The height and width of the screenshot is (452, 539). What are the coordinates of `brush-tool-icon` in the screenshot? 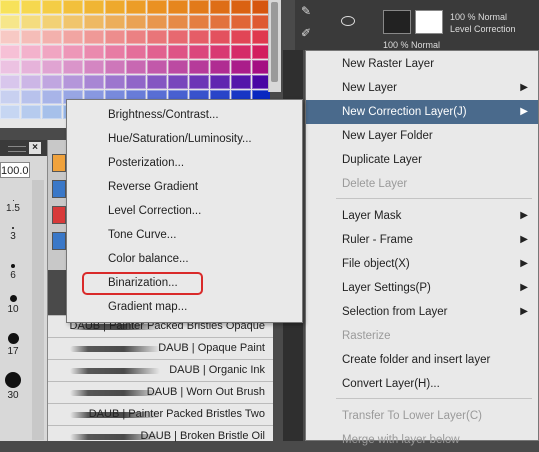 It's located at (59, 163).